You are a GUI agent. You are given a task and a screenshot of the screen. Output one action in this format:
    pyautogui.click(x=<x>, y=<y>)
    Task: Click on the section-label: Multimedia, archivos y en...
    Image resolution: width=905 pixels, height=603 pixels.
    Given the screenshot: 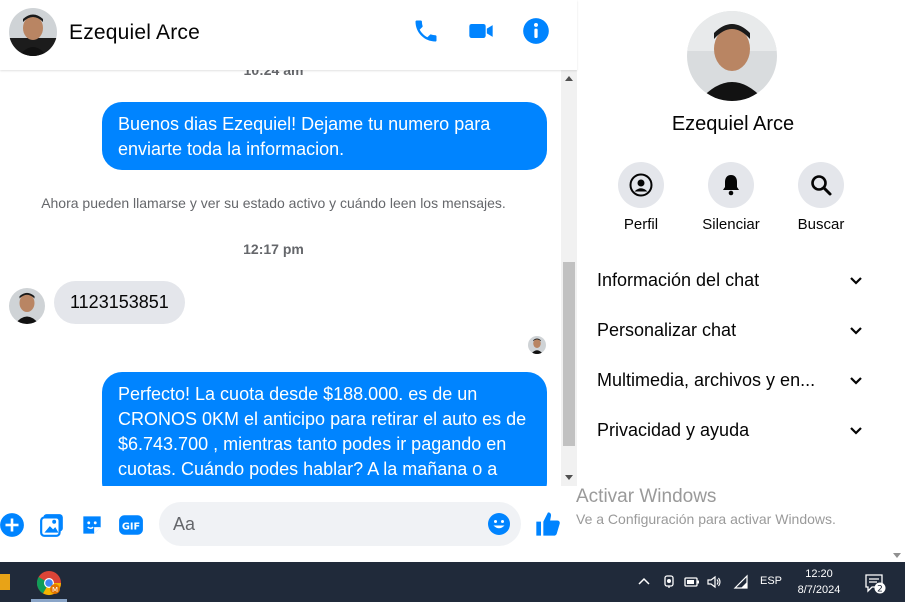 What is the action you would take?
    pyautogui.click(x=706, y=380)
    